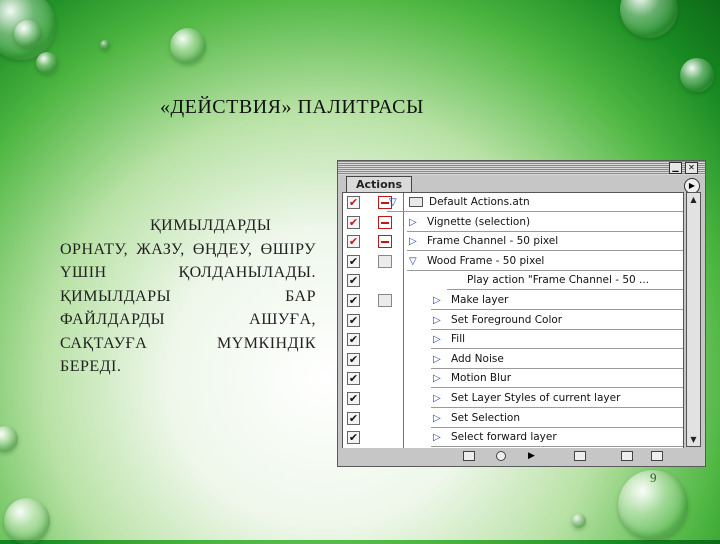 This screenshot has width=720, height=544. Describe the element at coordinates (458, 339) in the screenshot. I see `action-label: Fill` at that location.